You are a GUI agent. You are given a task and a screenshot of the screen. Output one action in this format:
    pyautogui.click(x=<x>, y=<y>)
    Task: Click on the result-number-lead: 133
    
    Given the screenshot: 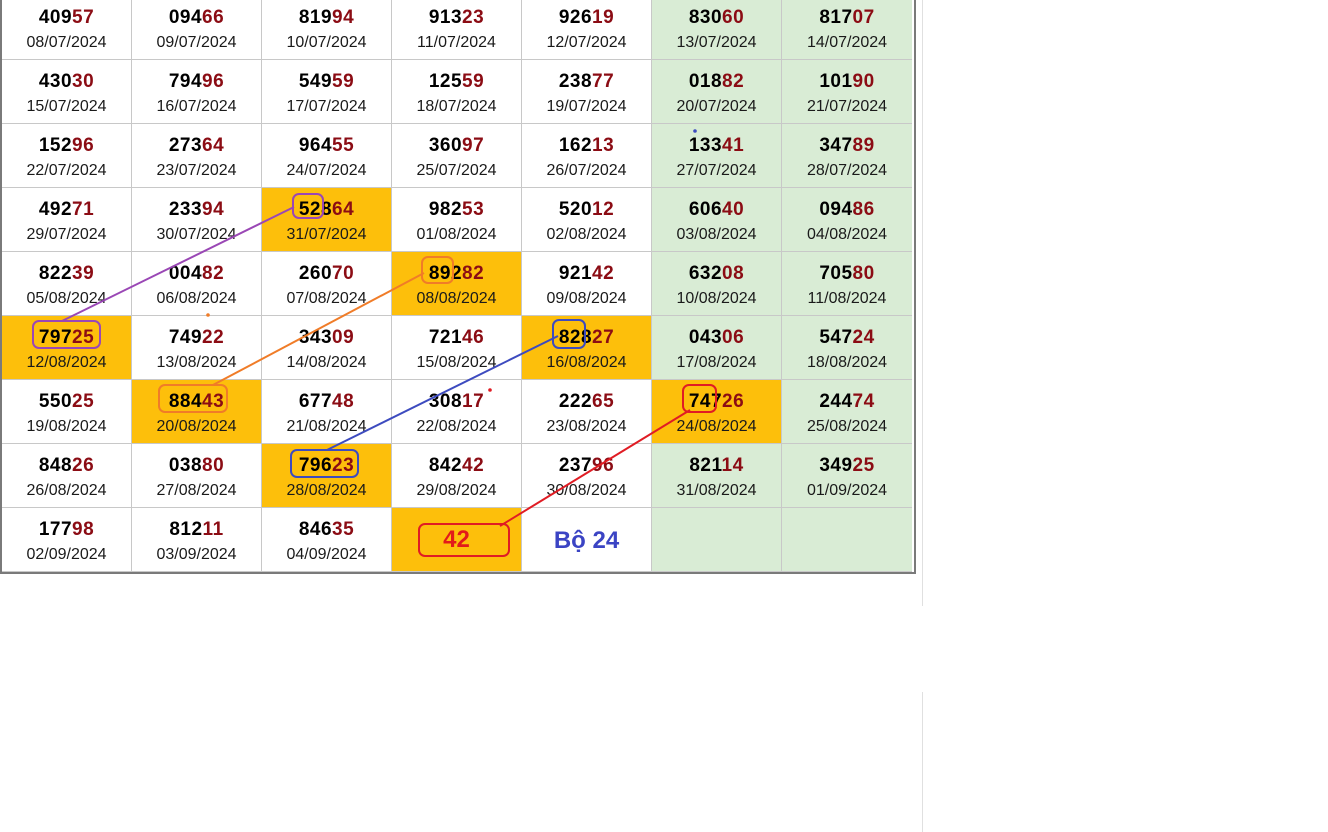 What is the action you would take?
    pyautogui.click(x=705, y=145)
    